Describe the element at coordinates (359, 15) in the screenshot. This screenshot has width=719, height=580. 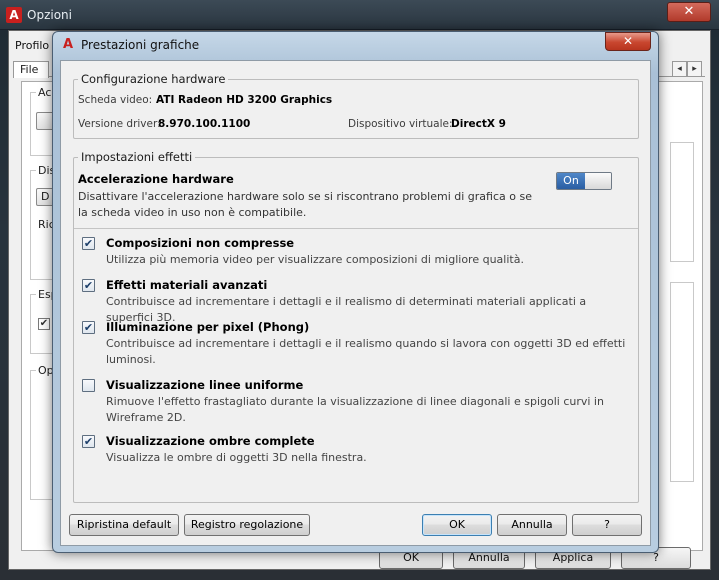
I see `background-titlebar: A Opzioni ✕` at that location.